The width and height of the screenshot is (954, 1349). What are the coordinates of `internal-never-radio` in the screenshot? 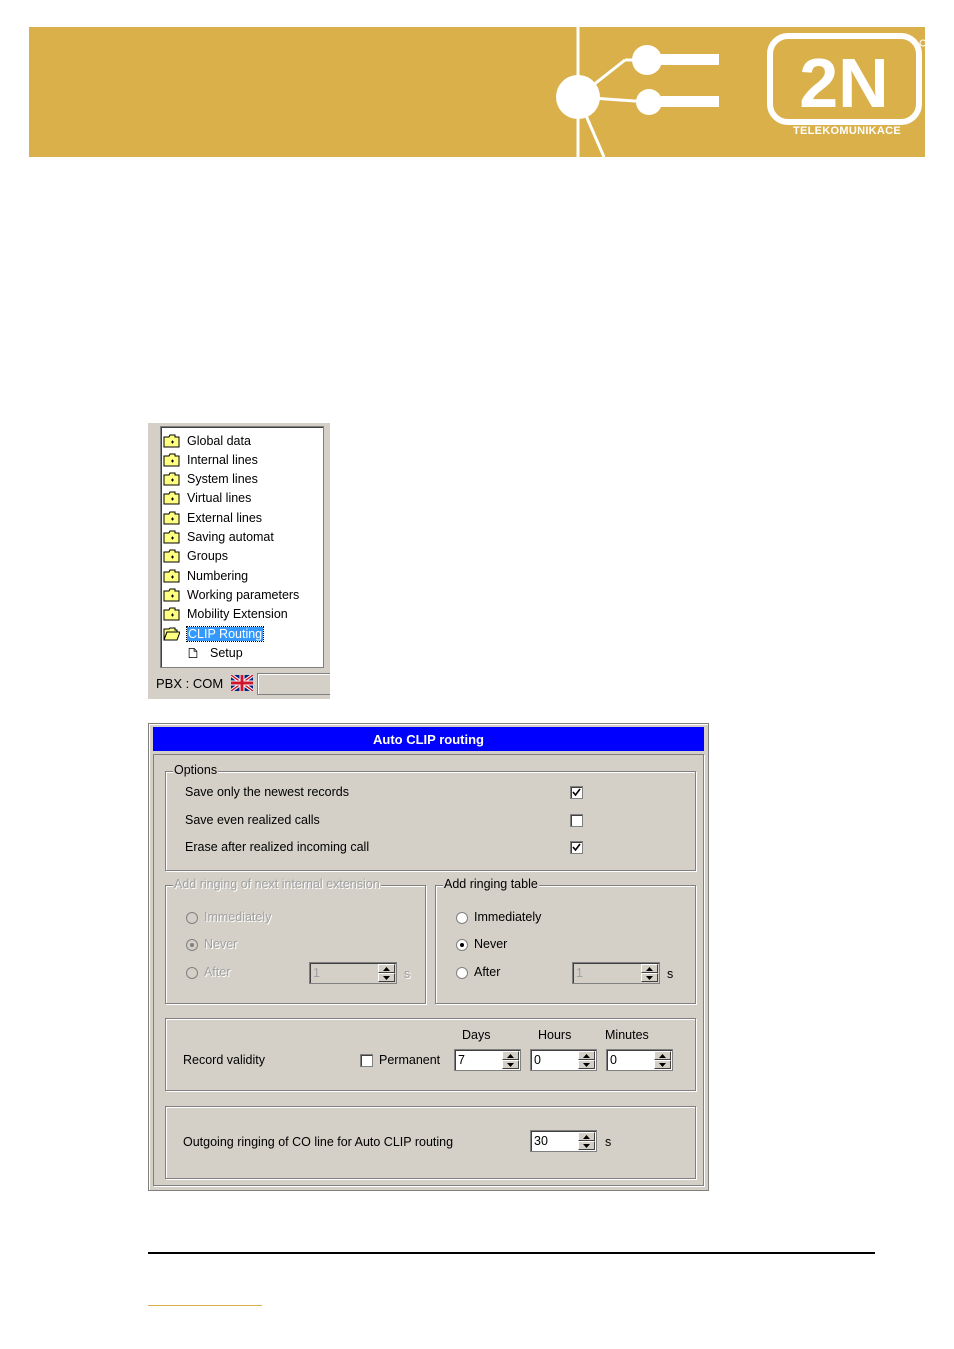 It's located at (192, 945).